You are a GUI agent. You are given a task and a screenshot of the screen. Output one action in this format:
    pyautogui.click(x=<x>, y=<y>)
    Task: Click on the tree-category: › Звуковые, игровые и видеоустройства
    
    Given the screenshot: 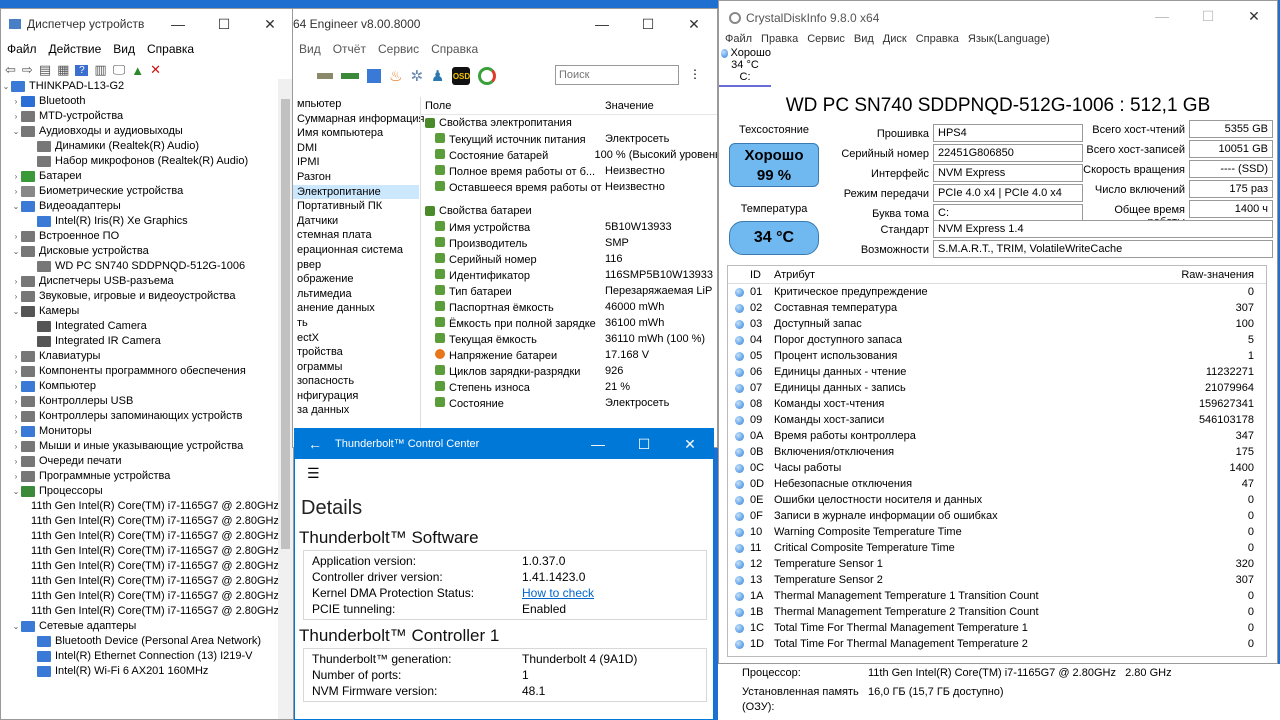 What is the action you would take?
    pyautogui.click(x=140, y=296)
    